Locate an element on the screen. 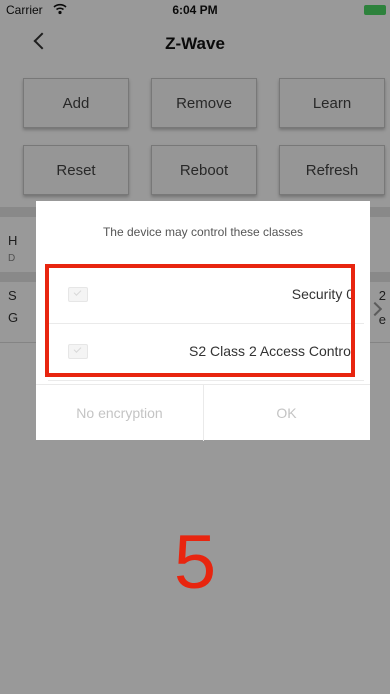  highlight-box is located at coordinates (200, 320).